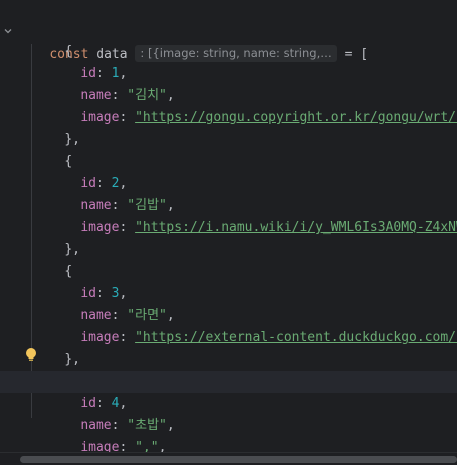  What do you see at coordinates (228, 61) in the screenshot?
I see `code-line-id: id: 1,` at bounding box center [228, 61].